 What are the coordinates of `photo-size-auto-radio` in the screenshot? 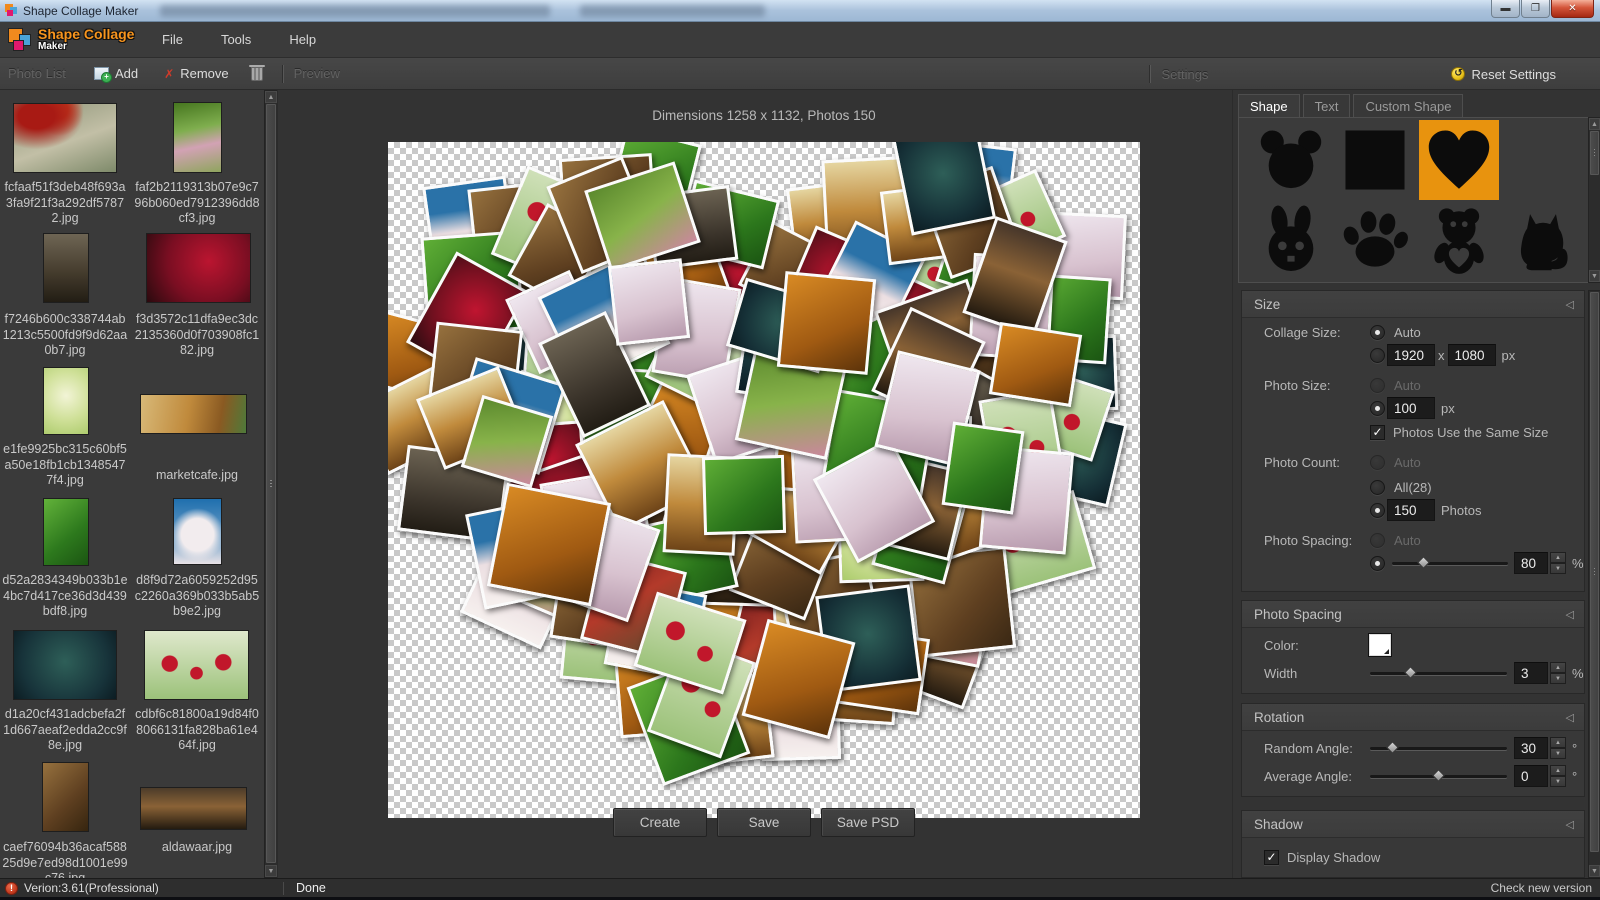 It's located at (1377, 385).